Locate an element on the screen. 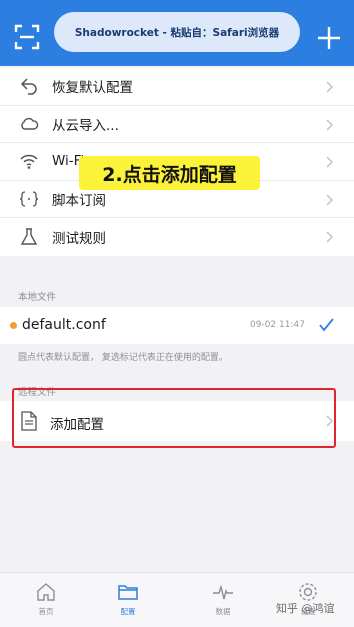 This screenshot has width=354, height=627. menu-item-label: 恢复默认配置 is located at coordinates (92, 88).